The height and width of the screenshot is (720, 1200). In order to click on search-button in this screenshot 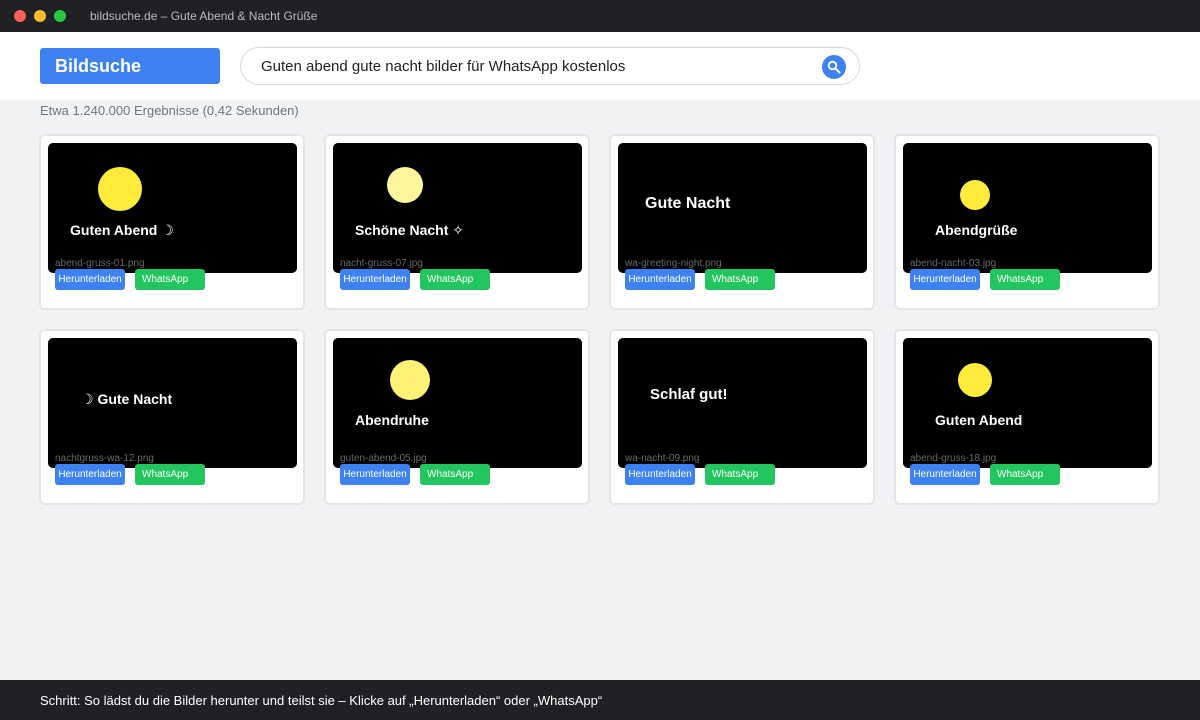, I will do `click(834, 67)`.